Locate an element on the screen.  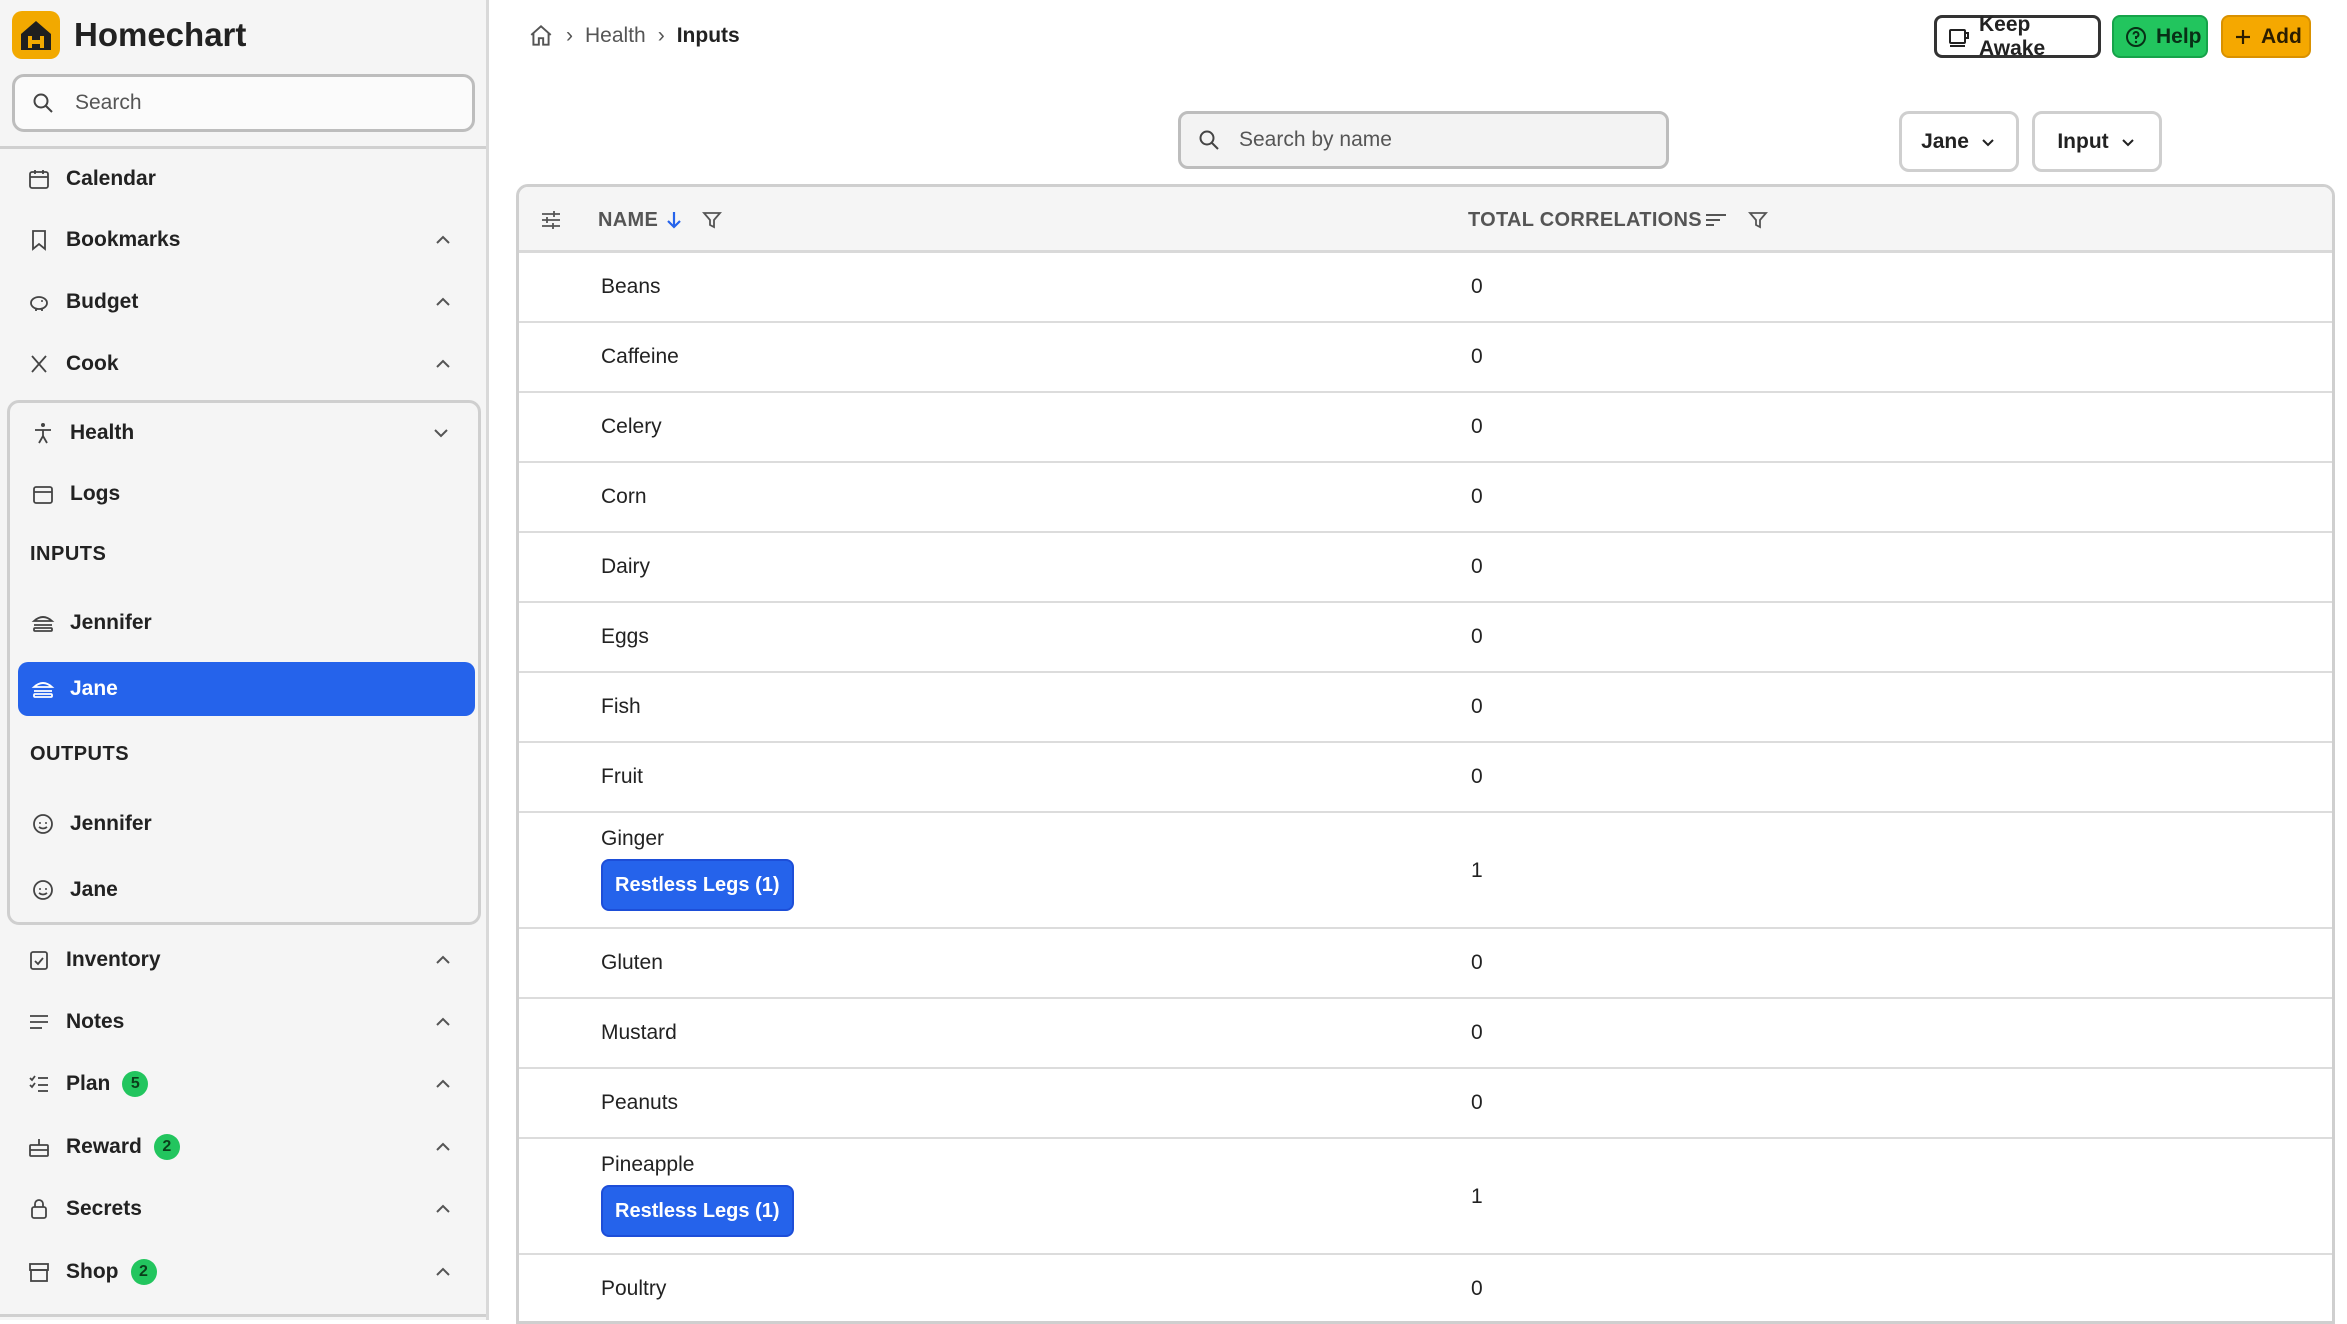
shop-count-badge: 2 is located at coordinates (143, 1272).